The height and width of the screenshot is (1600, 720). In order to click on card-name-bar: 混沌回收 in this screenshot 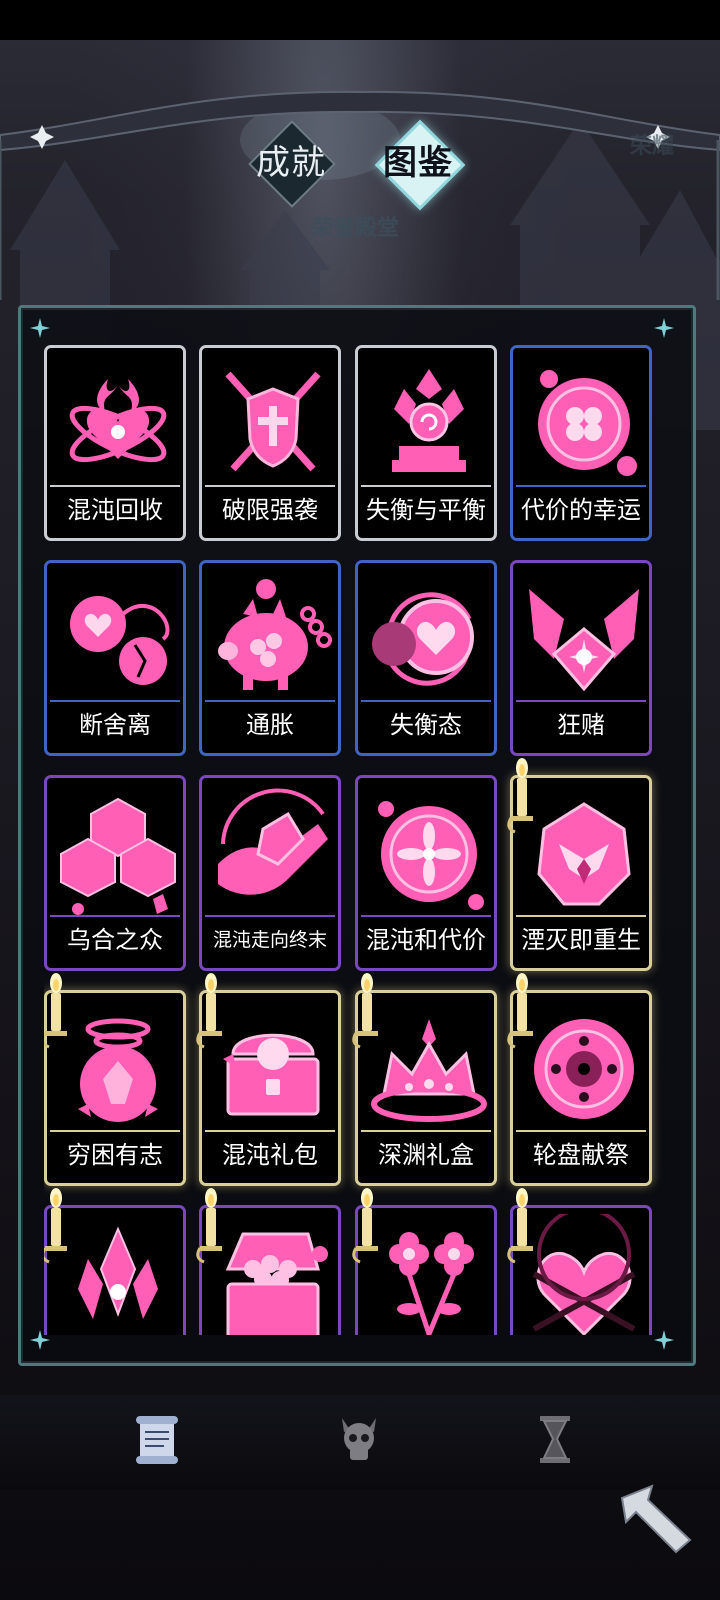, I will do `click(115, 510)`.